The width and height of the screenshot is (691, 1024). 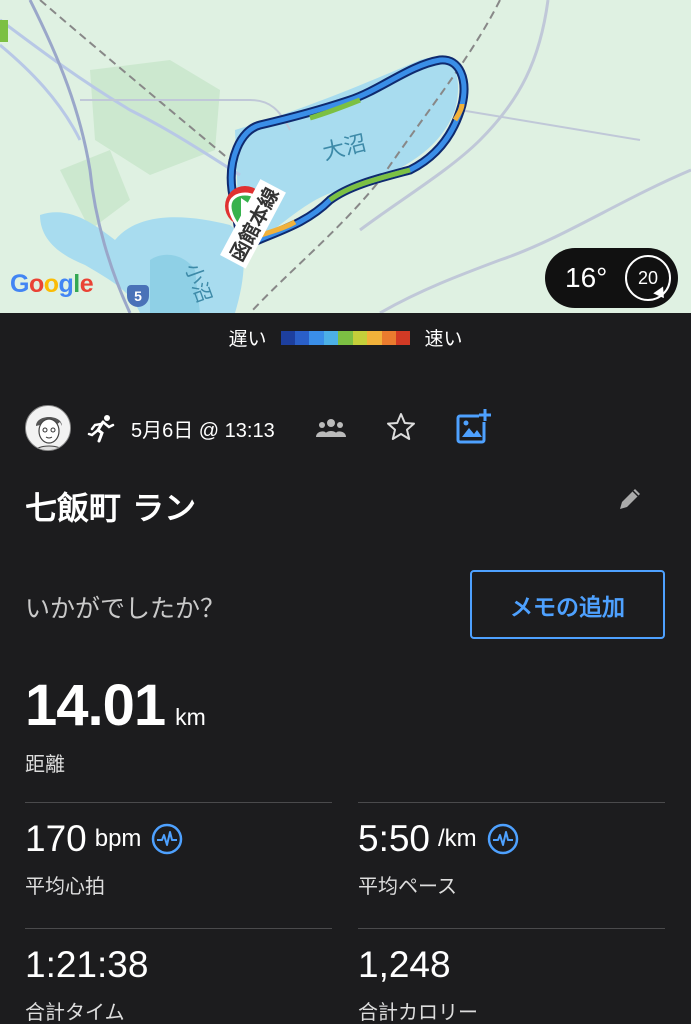 I want to click on route-shield: 5, so click(x=138, y=296).